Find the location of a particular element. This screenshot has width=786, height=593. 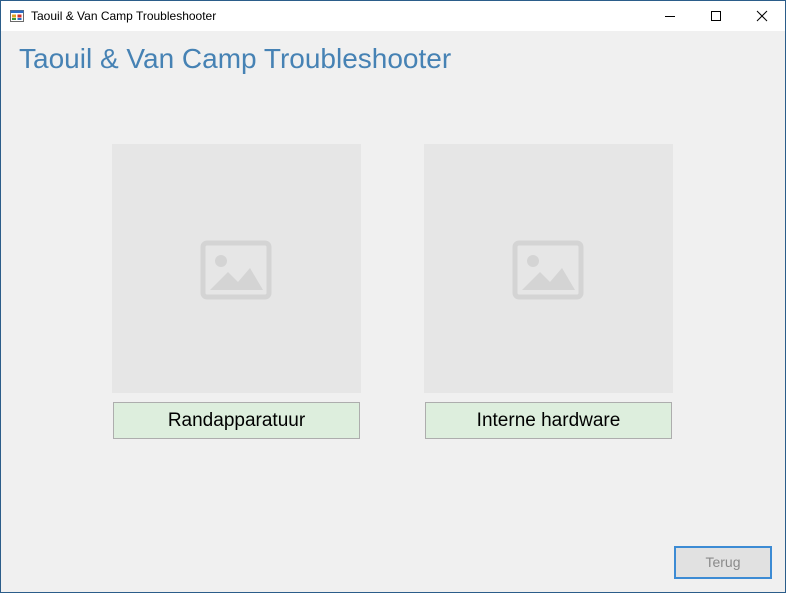

window-title: Taouil & Van Camp Troubleshooter is located at coordinates (124, 16).